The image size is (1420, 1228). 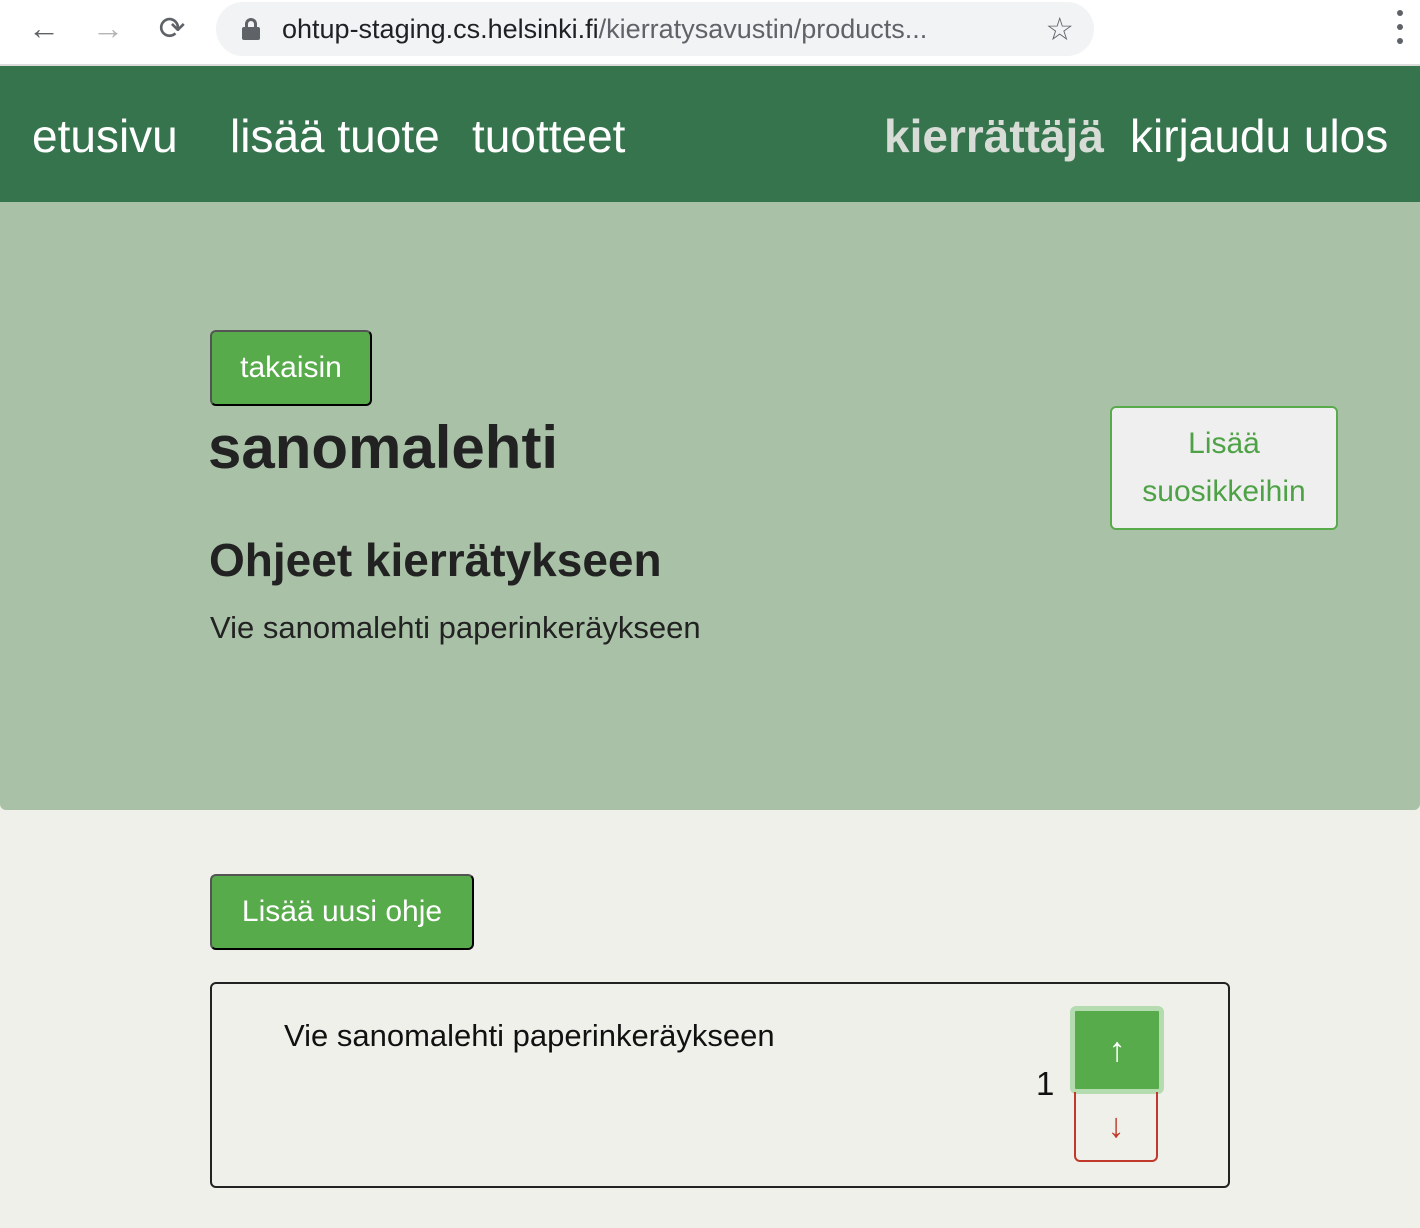 What do you see at coordinates (1400, 27) in the screenshot?
I see `kebab-menu-icon` at bounding box center [1400, 27].